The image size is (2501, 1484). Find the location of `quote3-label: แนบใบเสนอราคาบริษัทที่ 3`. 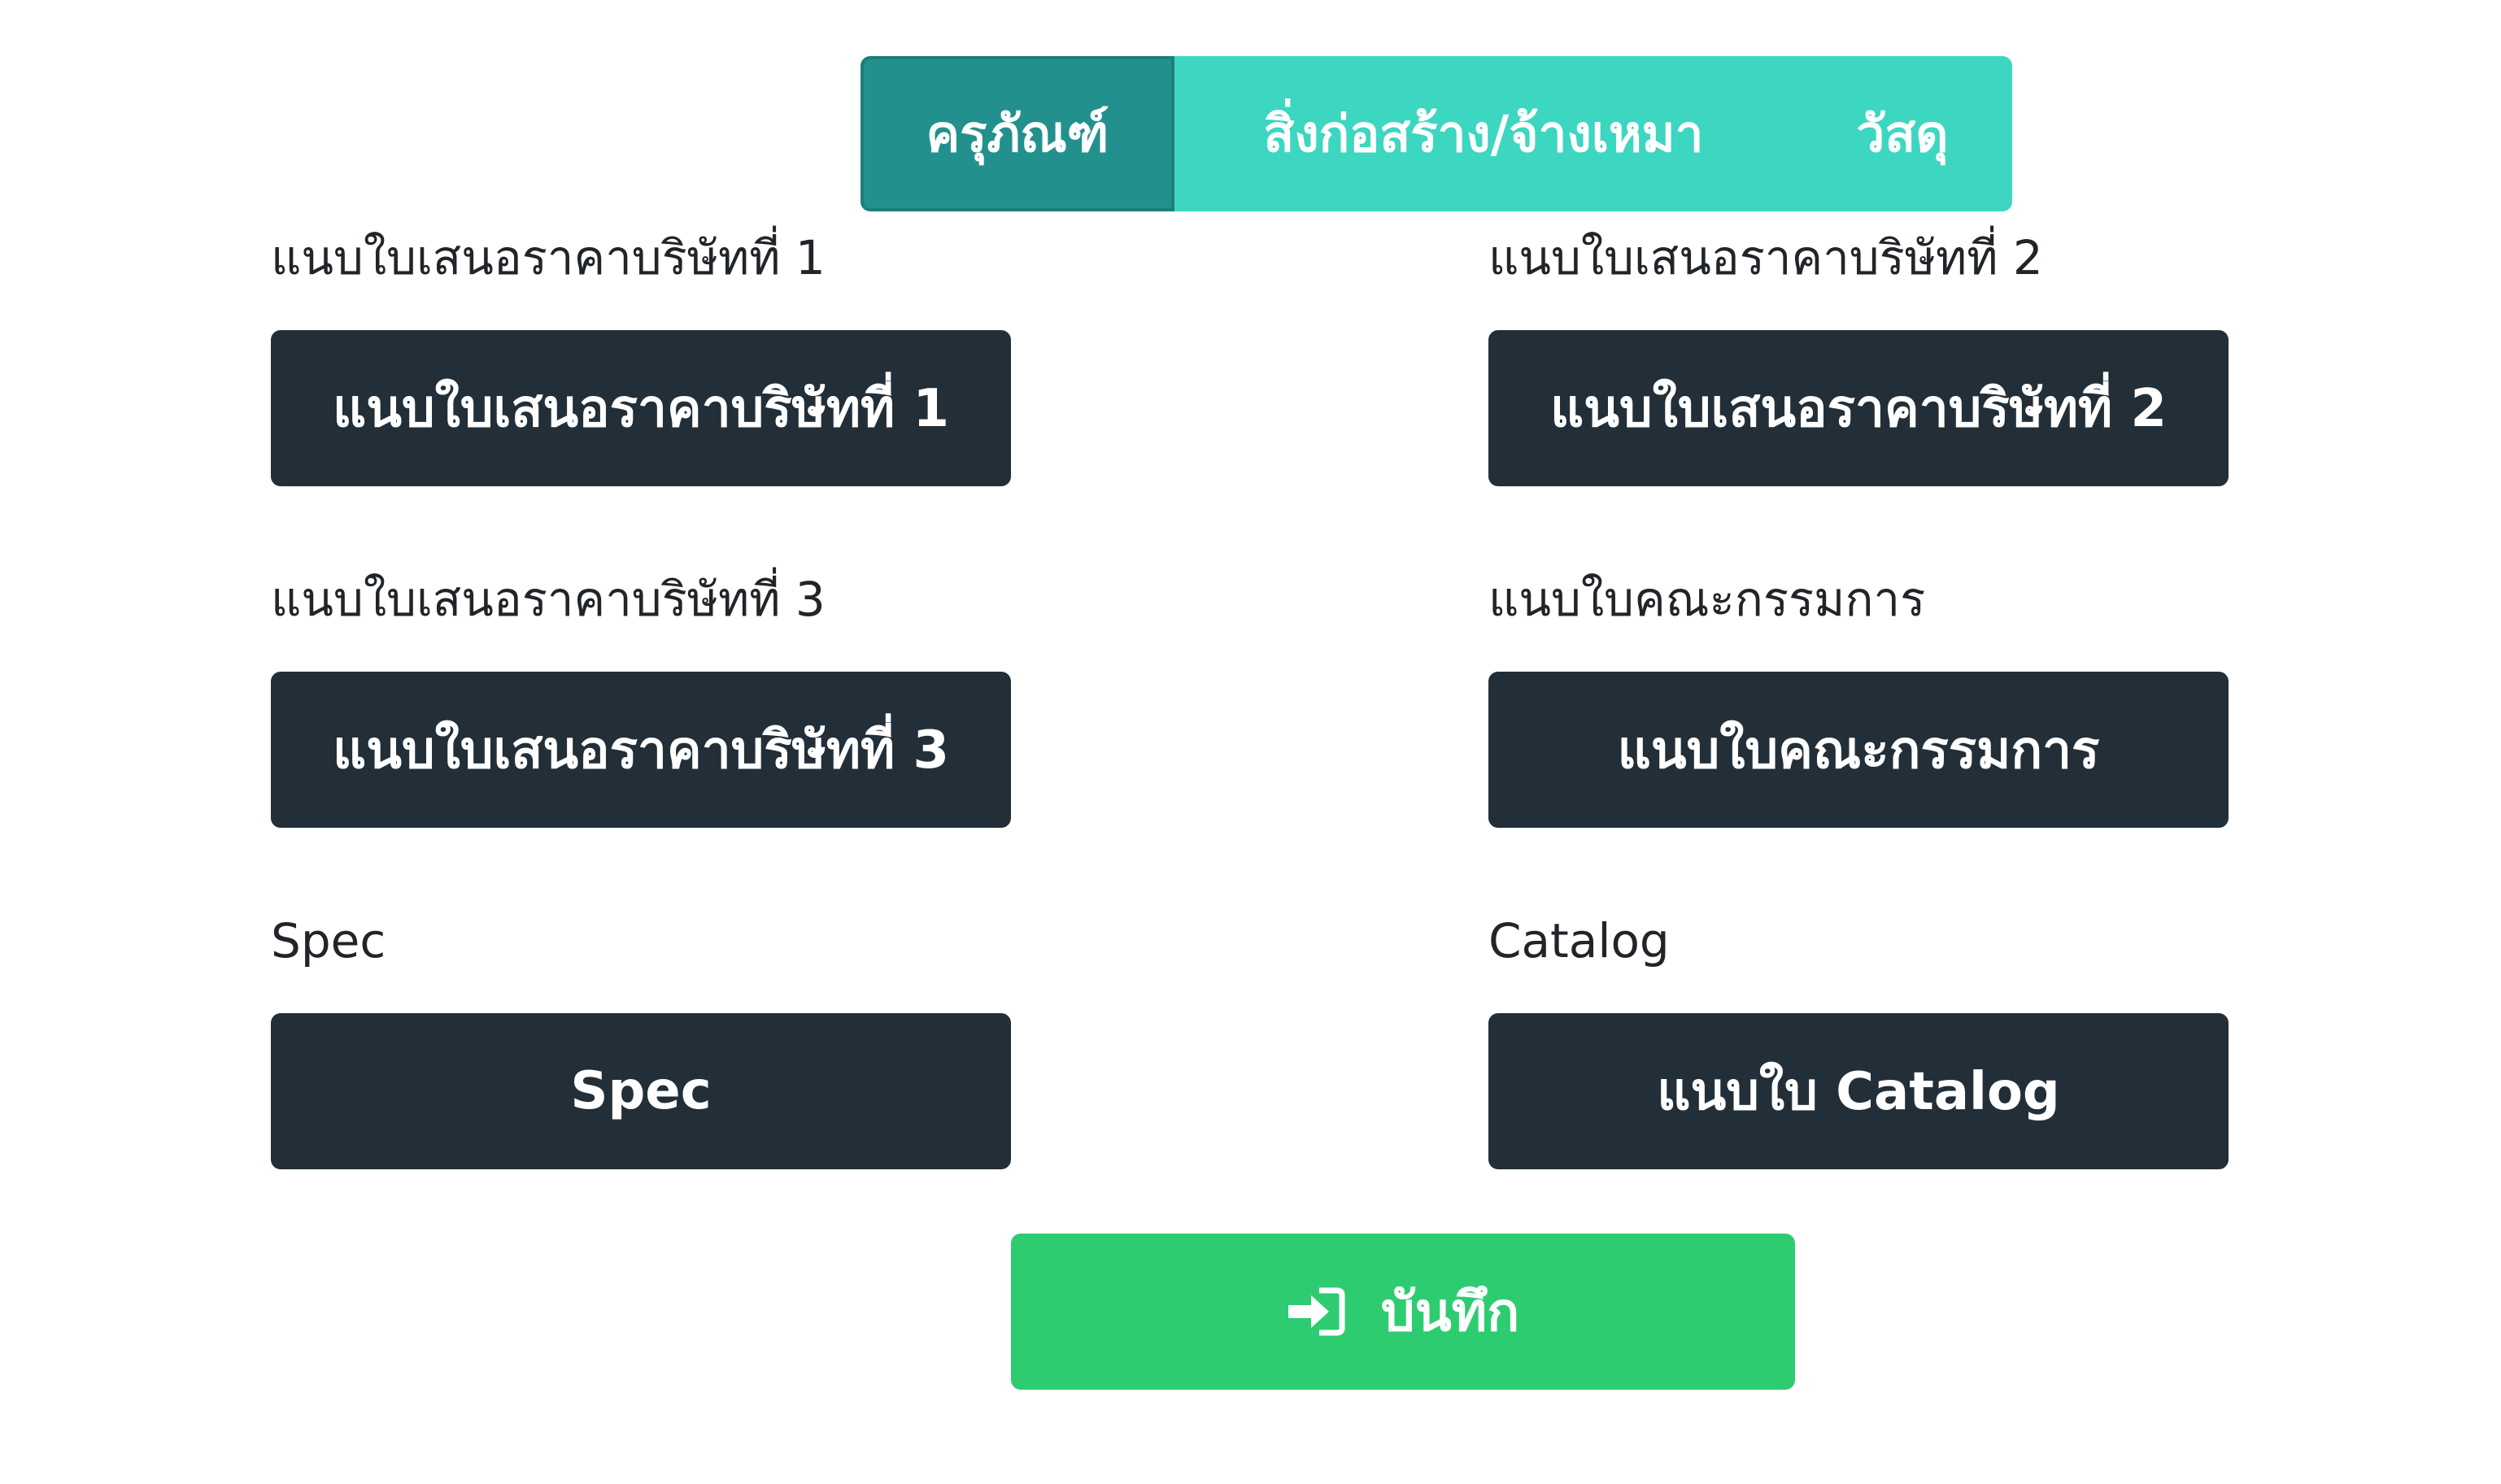

quote3-label: แนบใบเสนอราคาบริษัทที่ 3 is located at coordinates (548, 599).